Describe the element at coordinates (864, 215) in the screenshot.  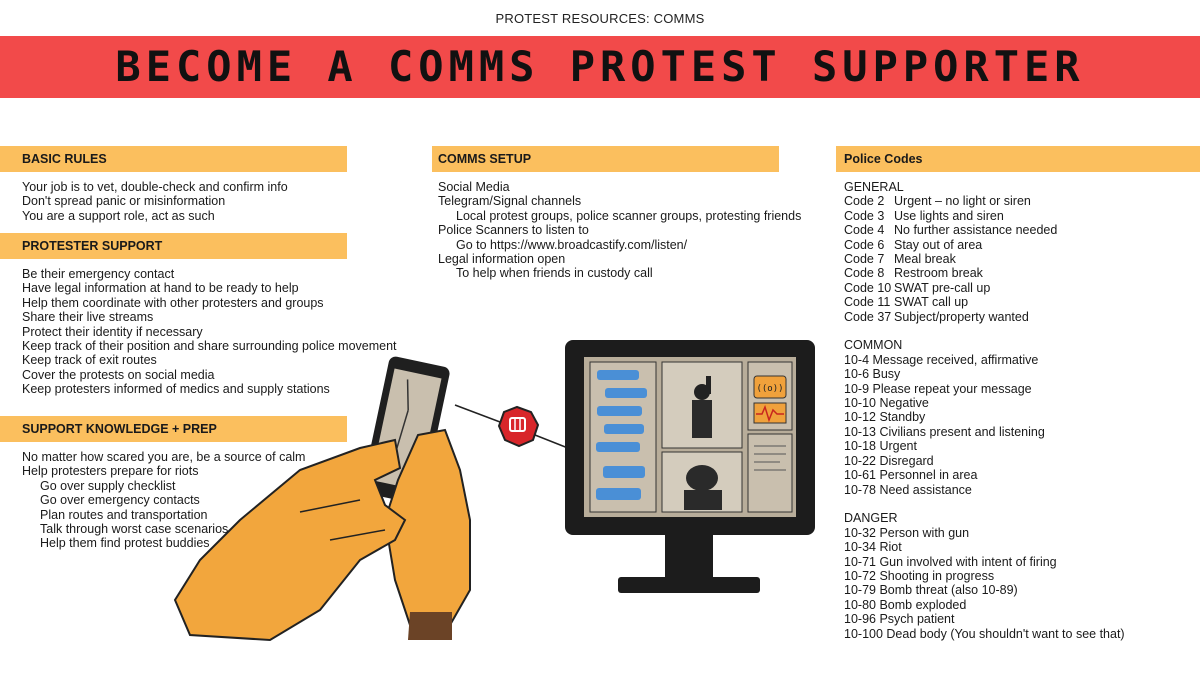
I see `code-number: Code 3` at that location.